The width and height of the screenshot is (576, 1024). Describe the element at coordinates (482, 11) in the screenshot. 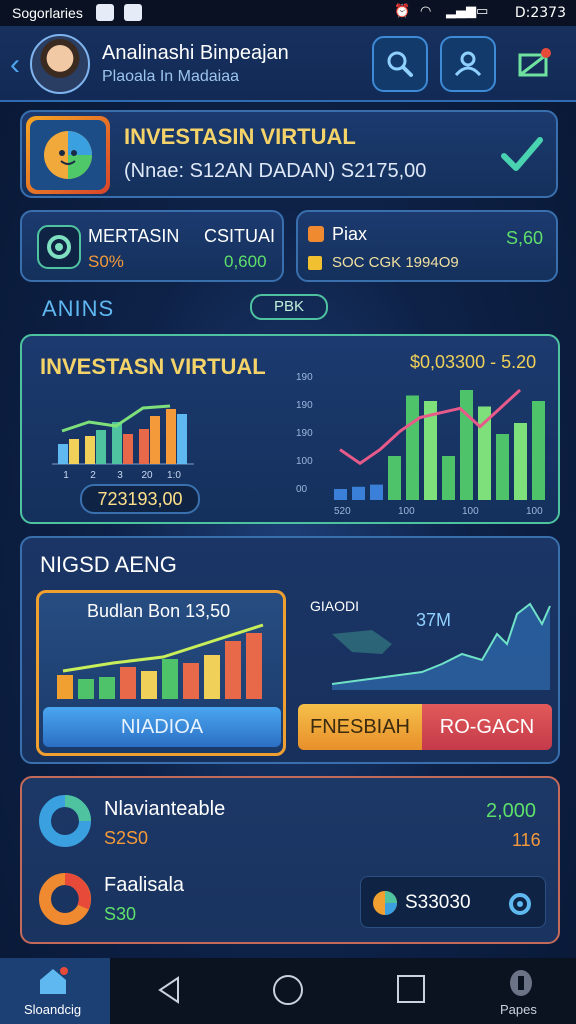

I see `battery-icon: ▭` at that location.